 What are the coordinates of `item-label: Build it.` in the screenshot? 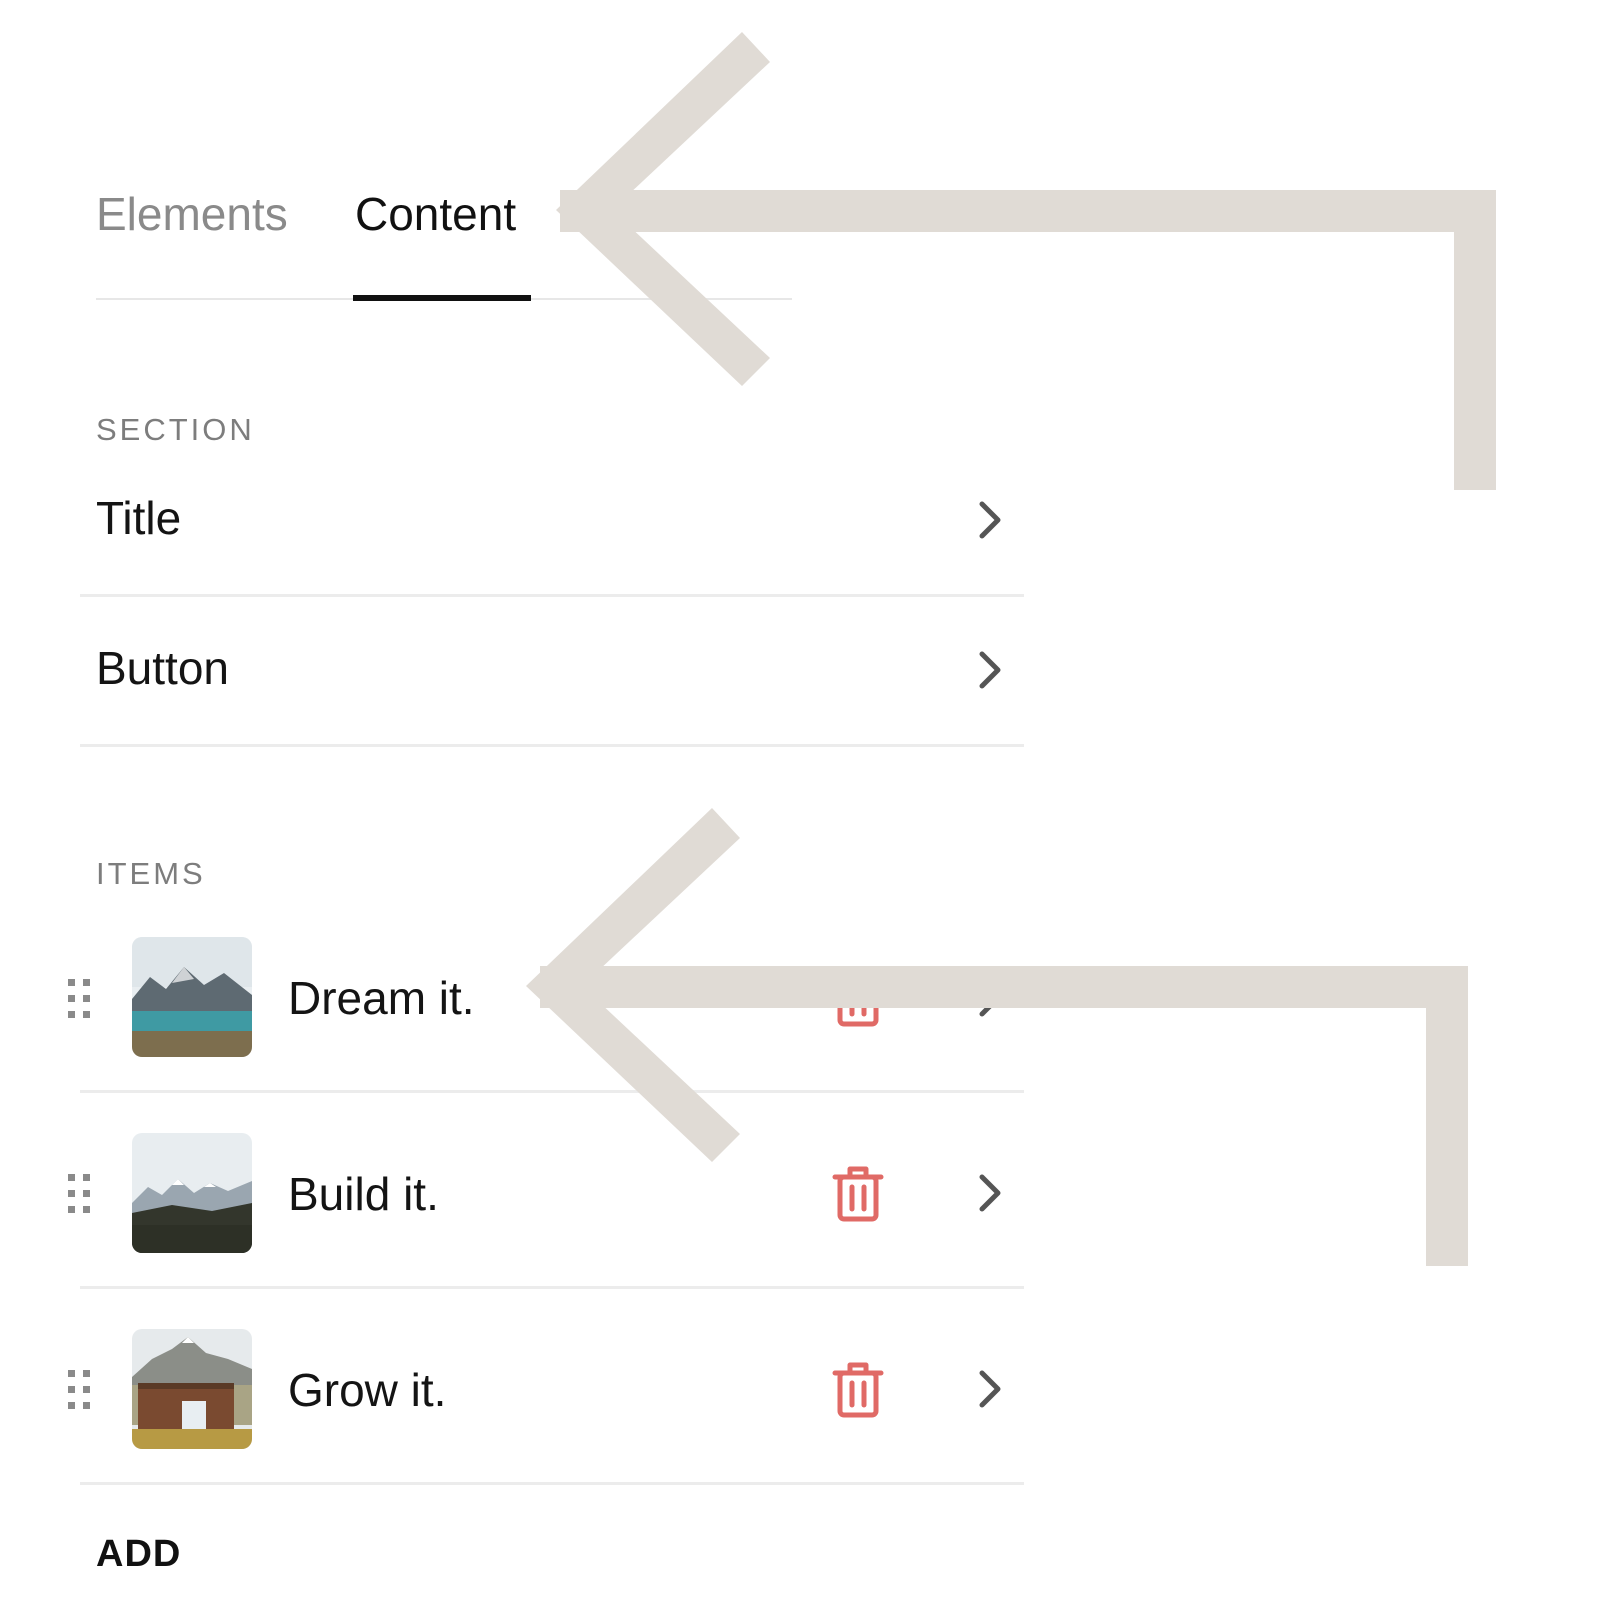 It's located at (363, 1194).